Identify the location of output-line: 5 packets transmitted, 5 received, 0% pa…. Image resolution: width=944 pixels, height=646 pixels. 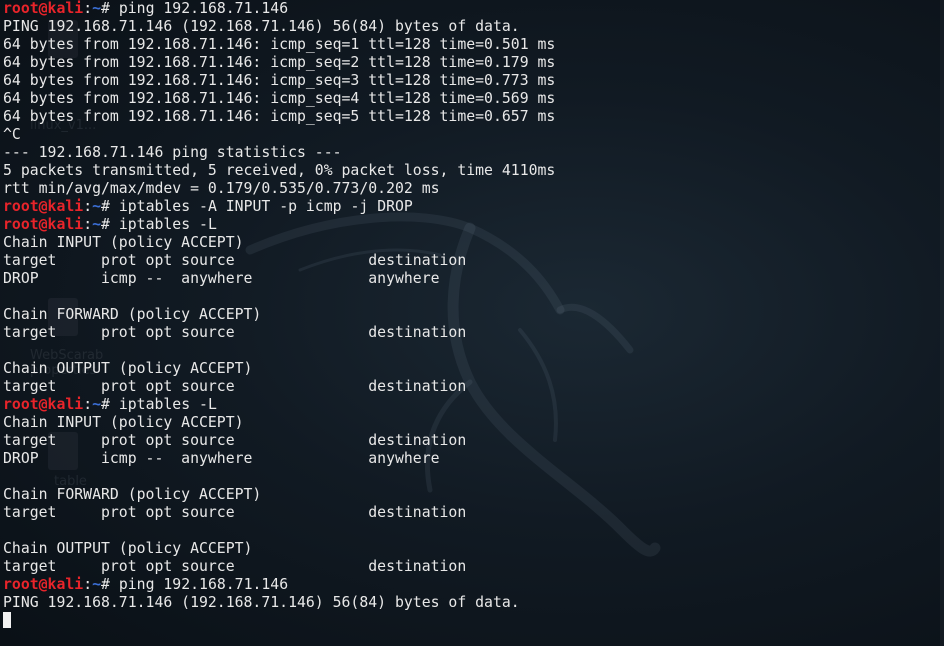
(279, 171).